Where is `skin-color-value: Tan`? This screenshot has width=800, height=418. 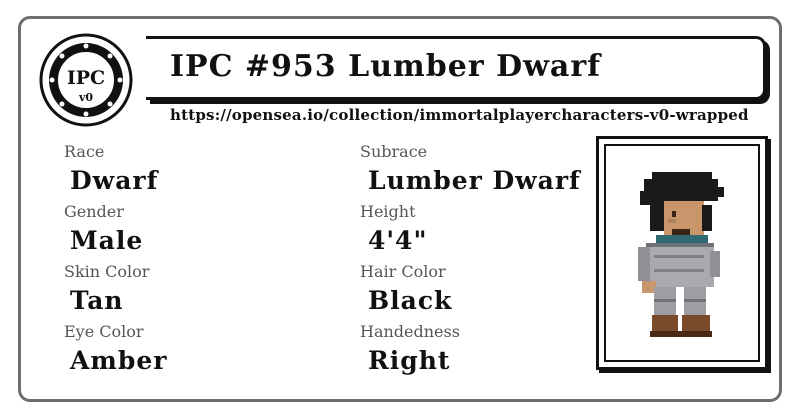 skin-color-value: Tan is located at coordinates (97, 300).